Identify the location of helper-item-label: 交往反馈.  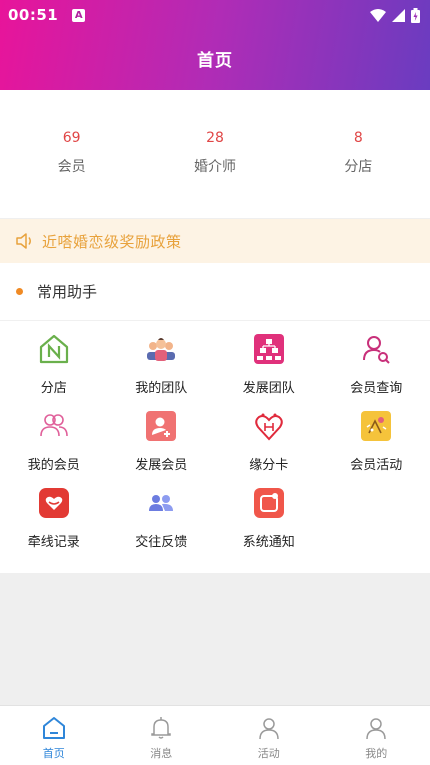
(161, 542).